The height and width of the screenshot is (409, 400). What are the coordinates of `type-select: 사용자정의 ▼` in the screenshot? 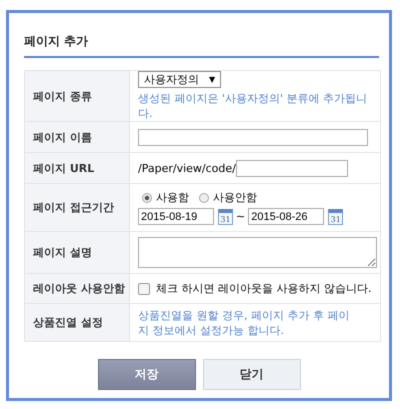 It's located at (180, 79).